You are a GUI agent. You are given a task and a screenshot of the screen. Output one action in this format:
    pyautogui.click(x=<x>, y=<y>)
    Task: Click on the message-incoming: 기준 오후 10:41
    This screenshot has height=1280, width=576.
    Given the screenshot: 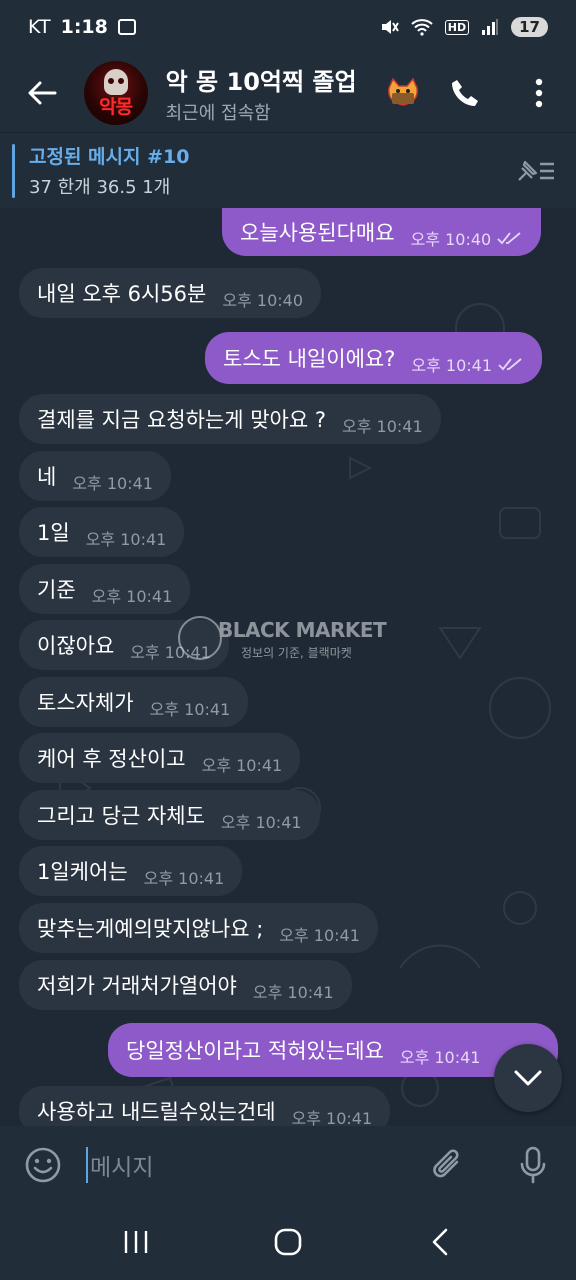 What is the action you would take?
    pyautogui.click(x=105, y=589)
    